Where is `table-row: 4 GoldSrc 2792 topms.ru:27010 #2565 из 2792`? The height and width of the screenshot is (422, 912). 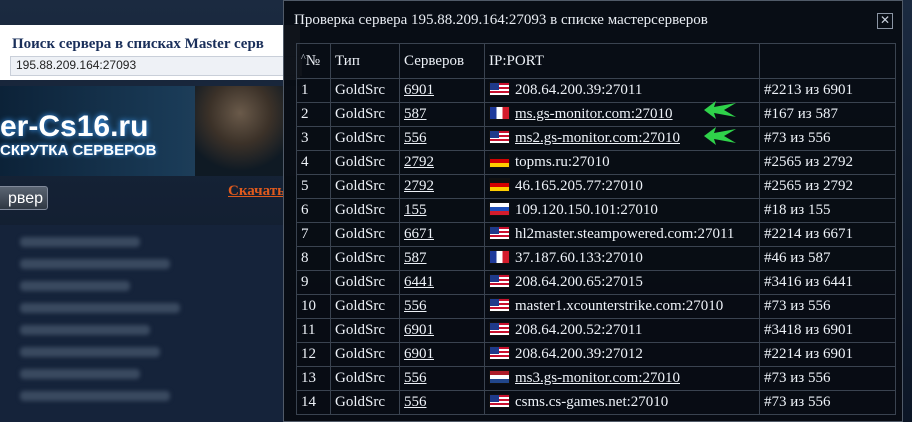
table-row: 4 GoldSrc 2792 topms.ru:27010 #2565 из 2792 is located at coordinates (596, 162).